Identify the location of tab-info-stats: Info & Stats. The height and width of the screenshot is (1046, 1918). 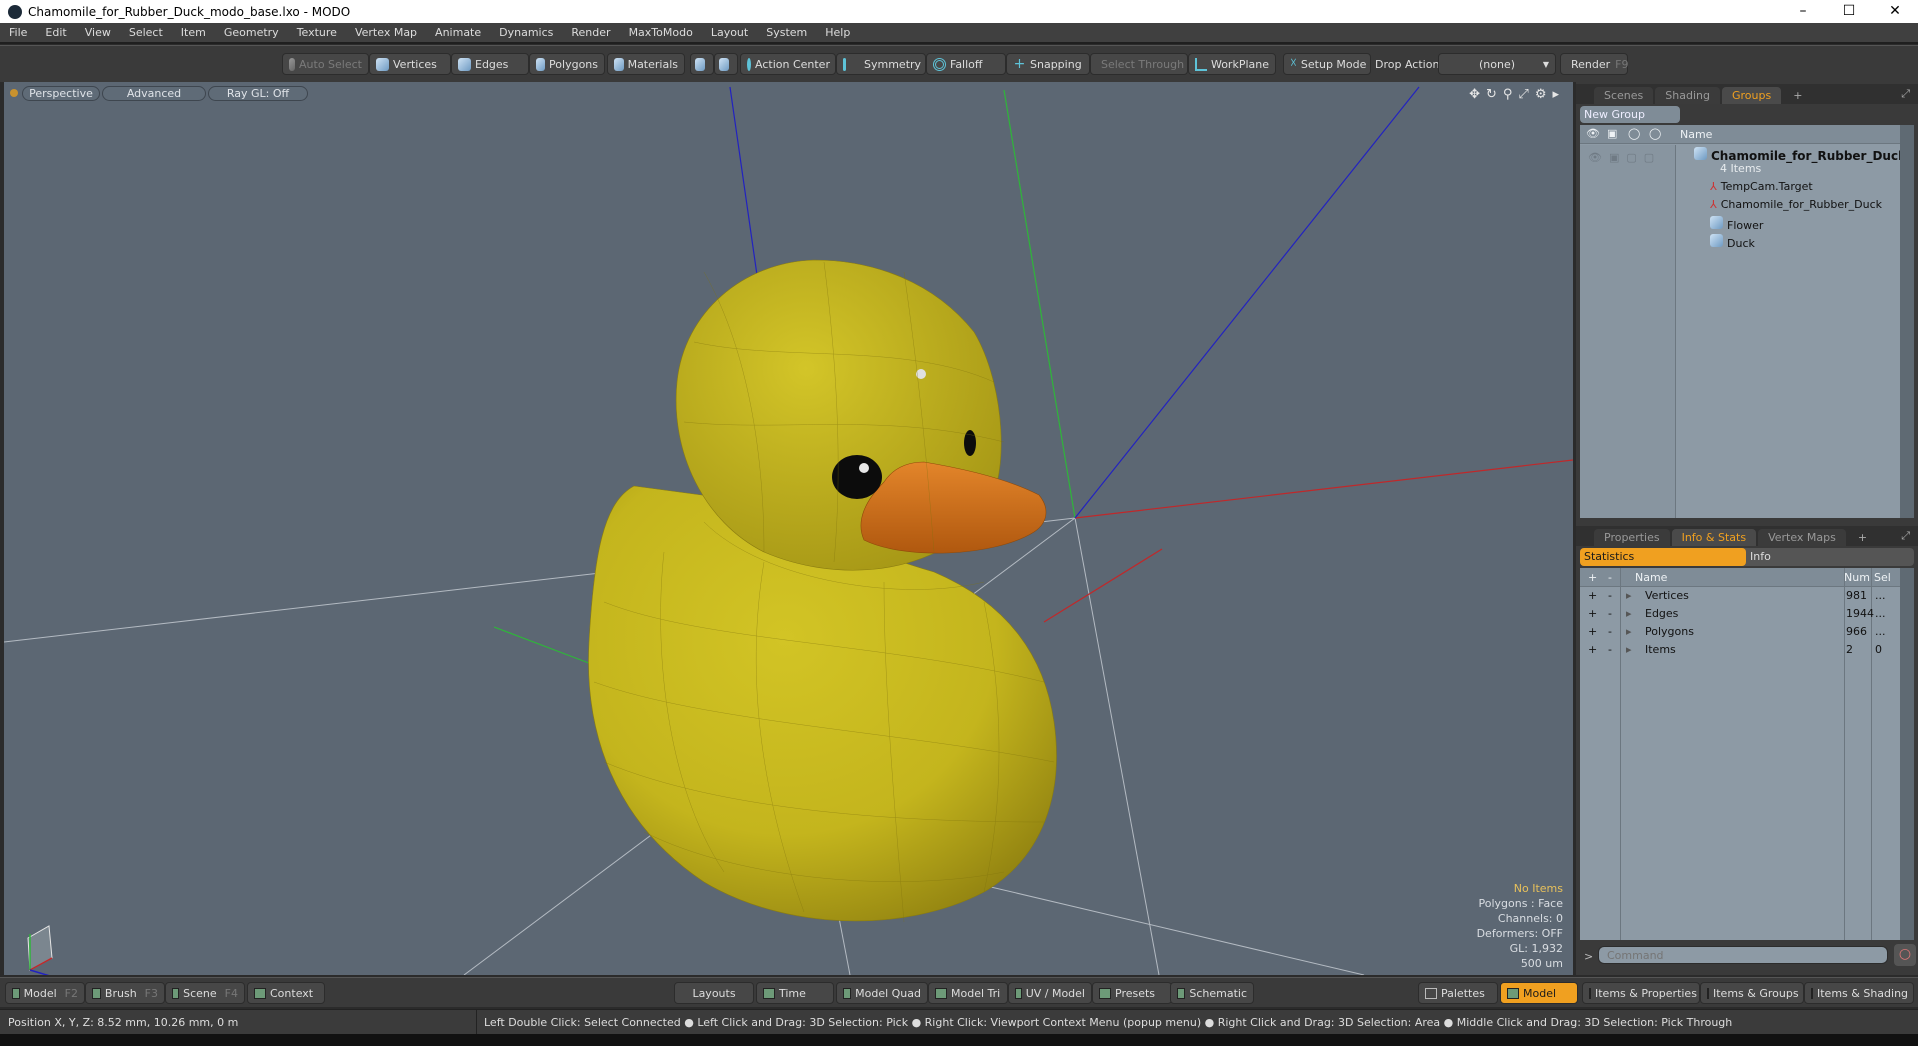
(1714, 537).